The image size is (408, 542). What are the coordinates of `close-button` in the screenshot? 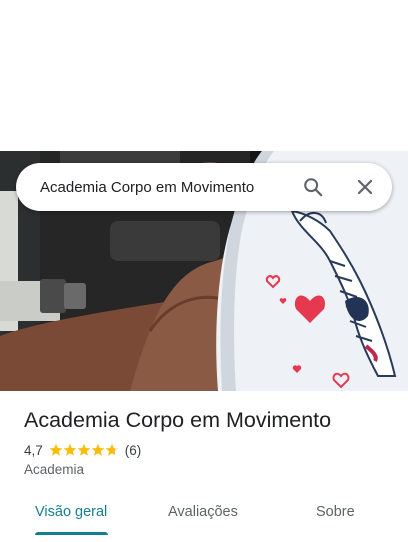 It's located at (365, 187).